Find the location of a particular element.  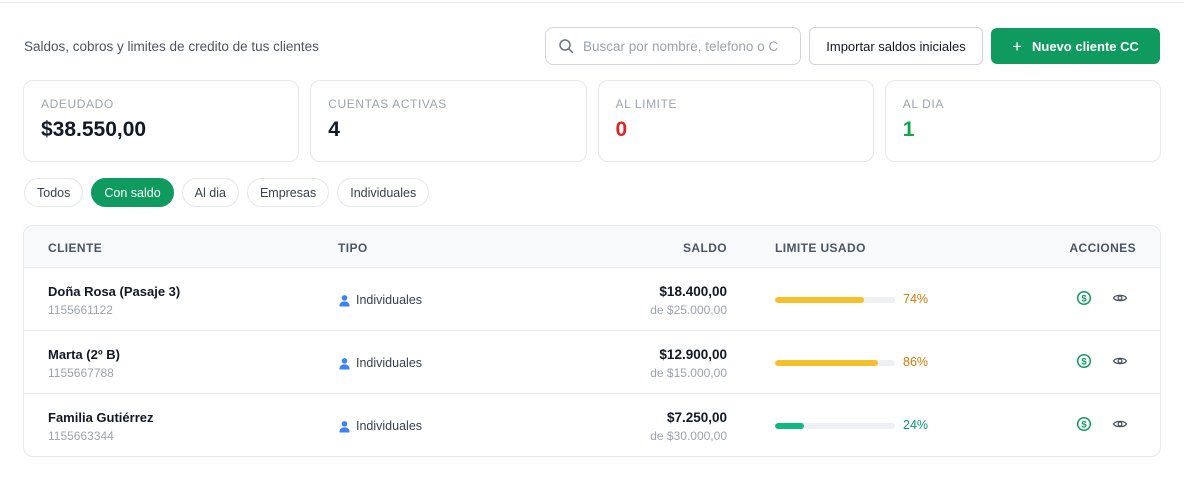

client-phone: 1155663344 is located at coordinates (81, 436).